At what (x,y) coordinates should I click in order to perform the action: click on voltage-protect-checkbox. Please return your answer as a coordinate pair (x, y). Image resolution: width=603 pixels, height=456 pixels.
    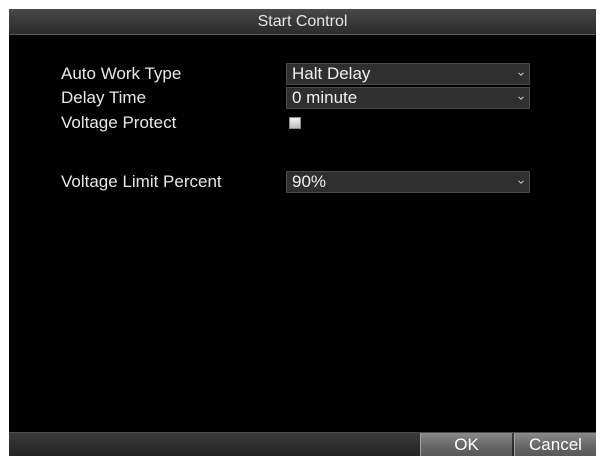
    Looking at the image, I should click on (295, 123).